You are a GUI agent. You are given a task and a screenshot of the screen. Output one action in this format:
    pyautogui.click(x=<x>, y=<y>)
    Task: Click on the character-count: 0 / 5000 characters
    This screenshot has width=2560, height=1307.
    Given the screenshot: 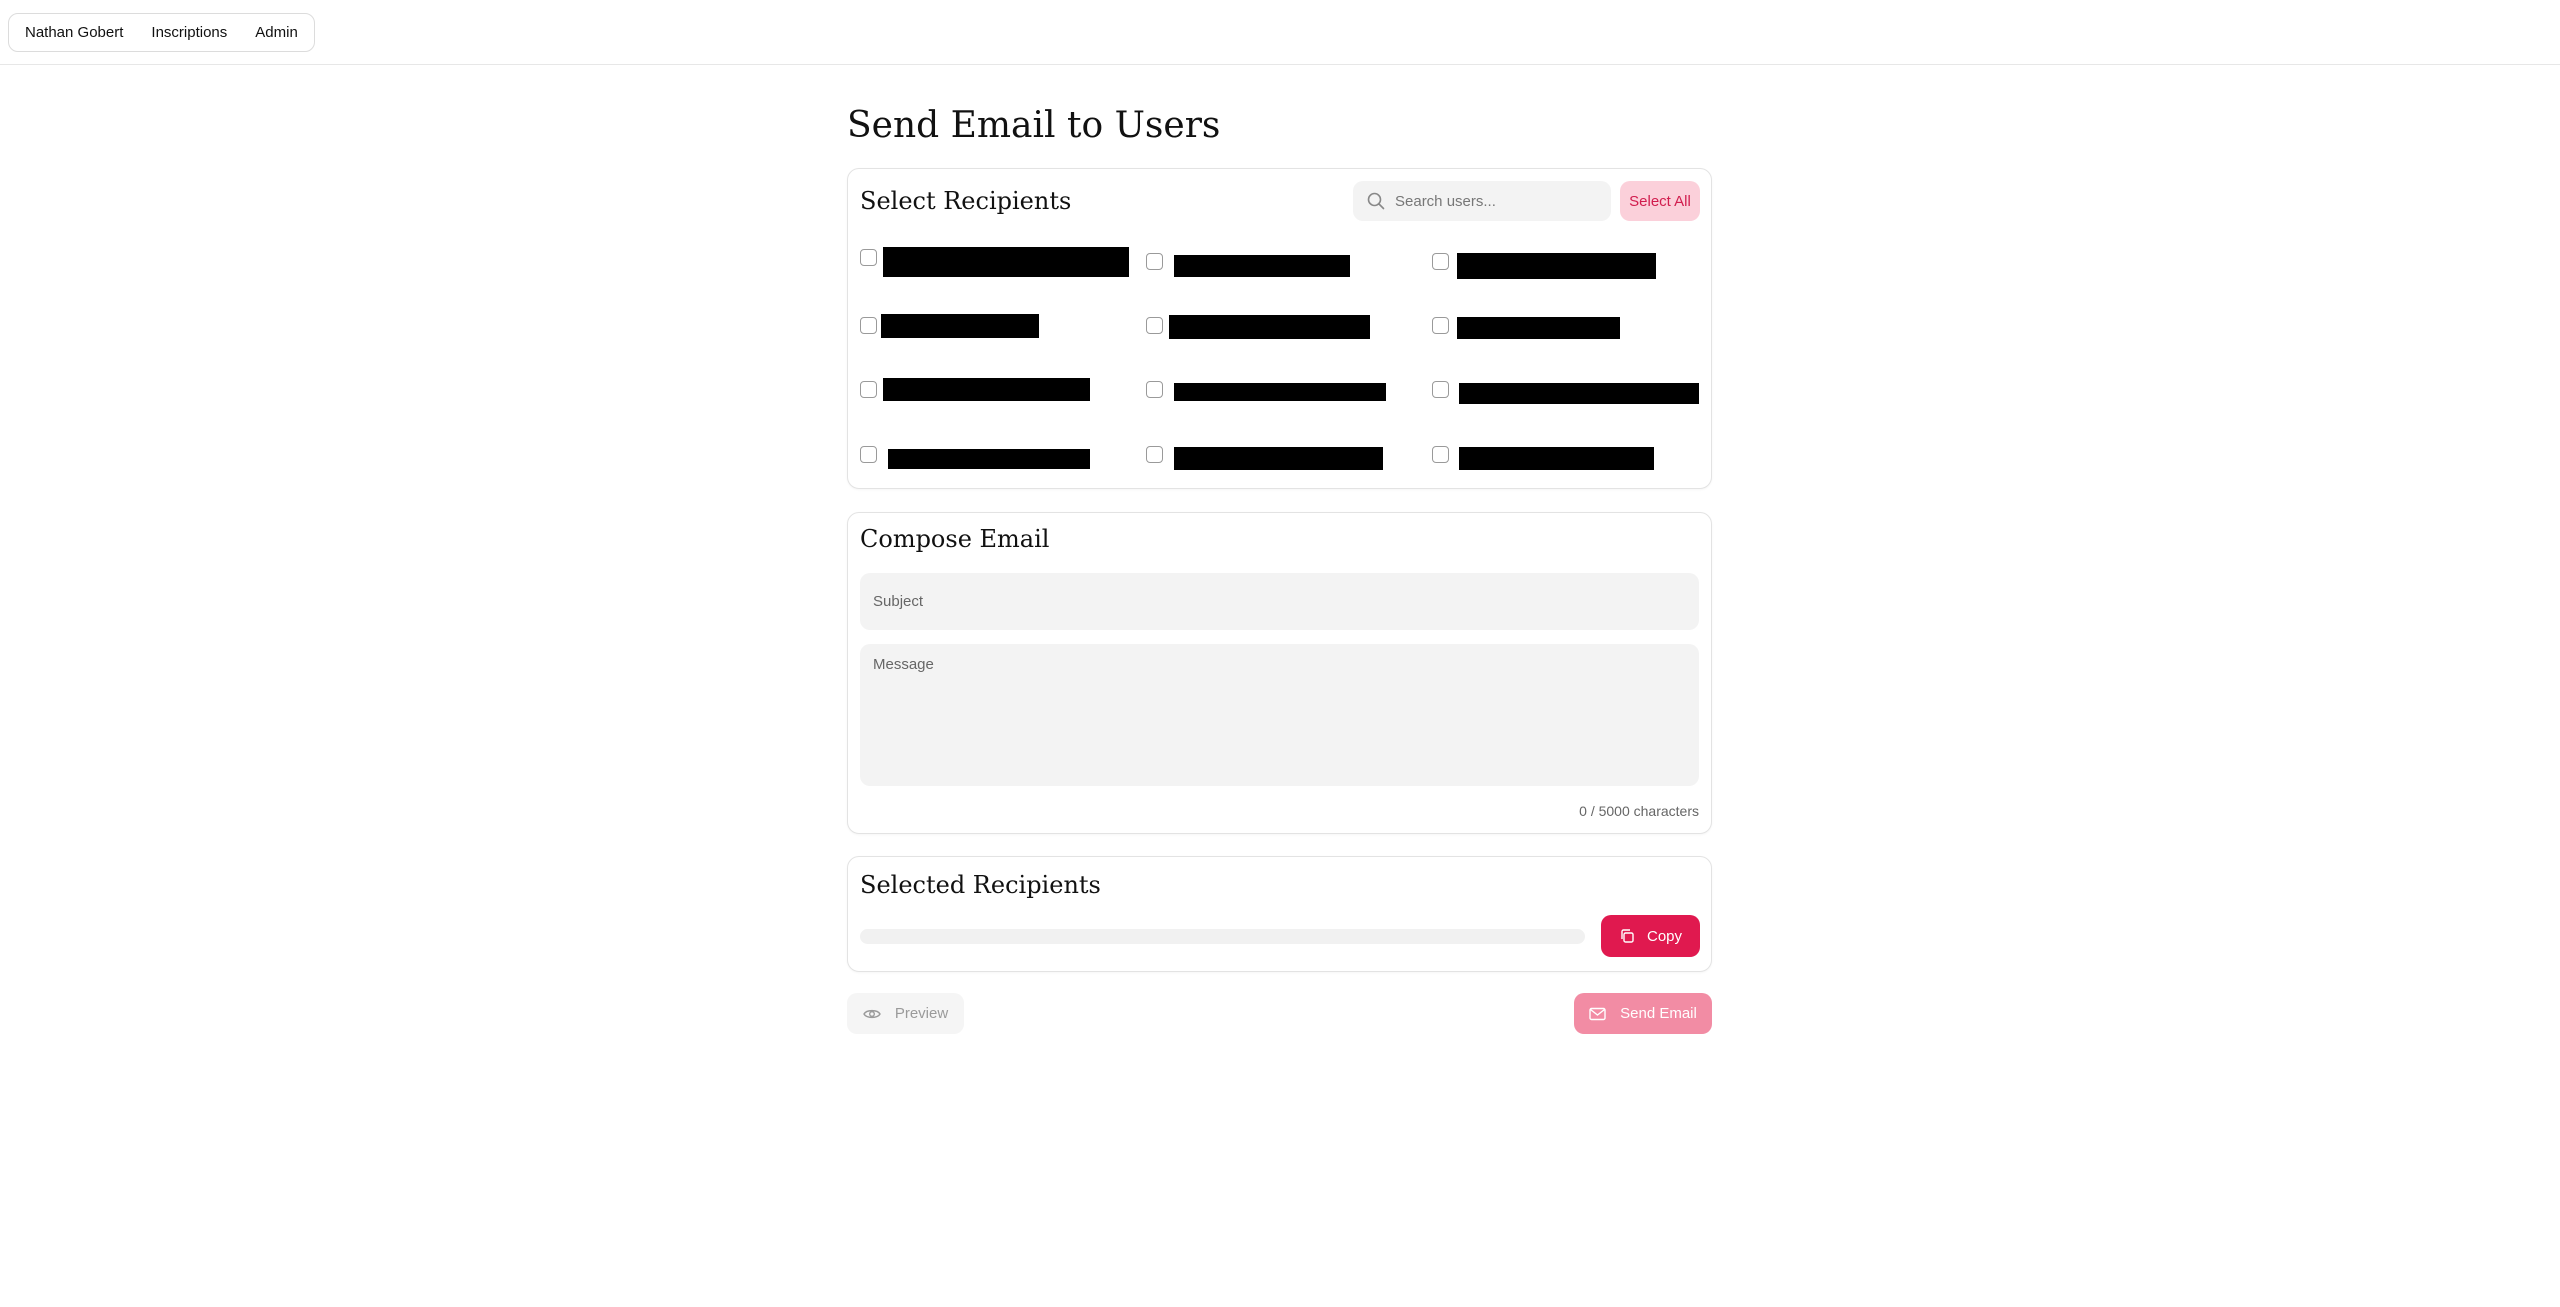 What is the action you would take?
    pyautogui.click(x=1639, y=811)
    